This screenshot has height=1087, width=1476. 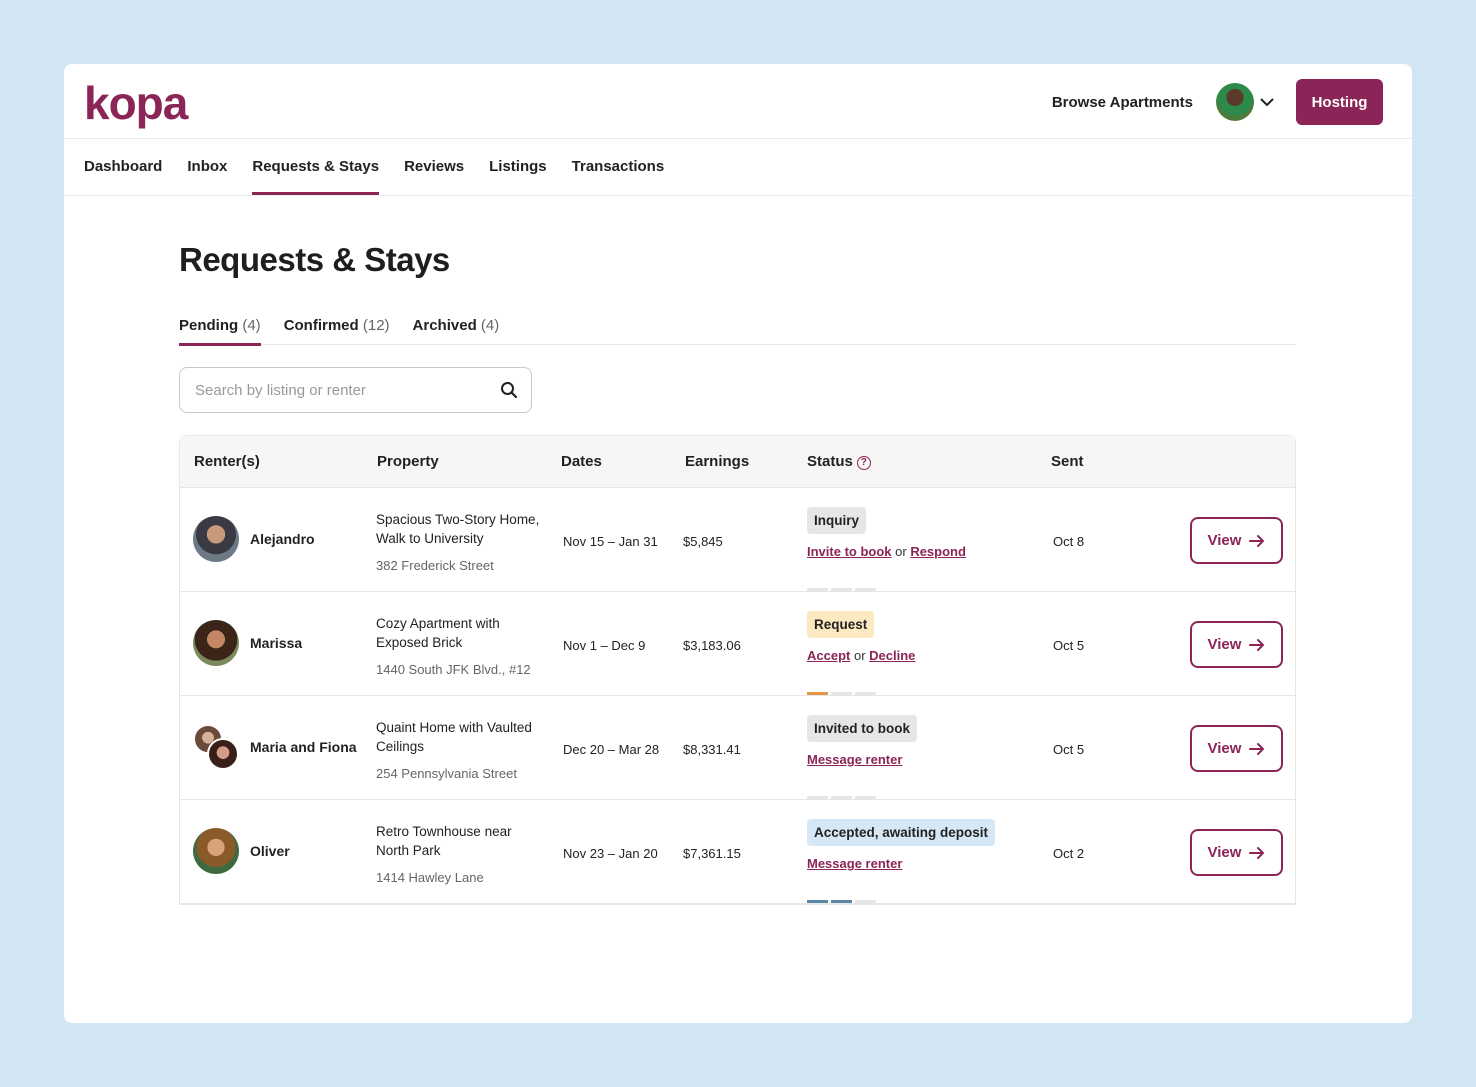 What do you see at coordinates (618, 167) in the screenshot?
I see `nav-transactions: Transactions` at bounding box center [618, 167].